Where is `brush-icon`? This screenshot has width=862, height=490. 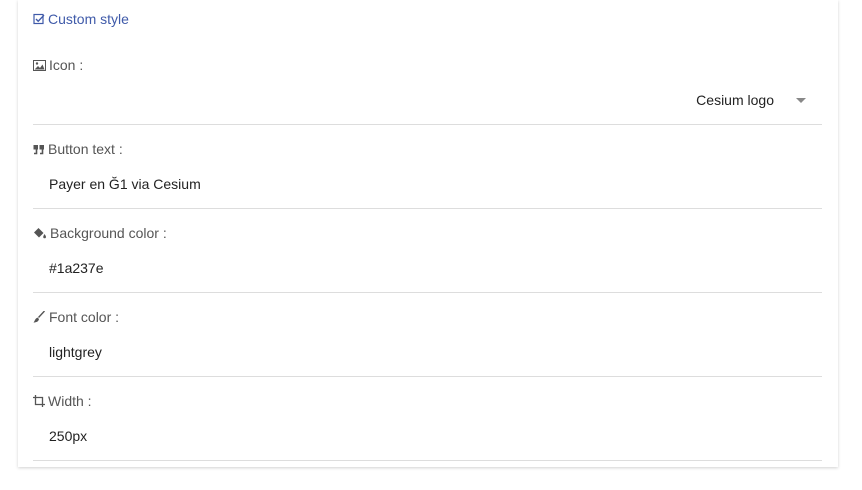 brush-icon is located at coordinates (39, 317).